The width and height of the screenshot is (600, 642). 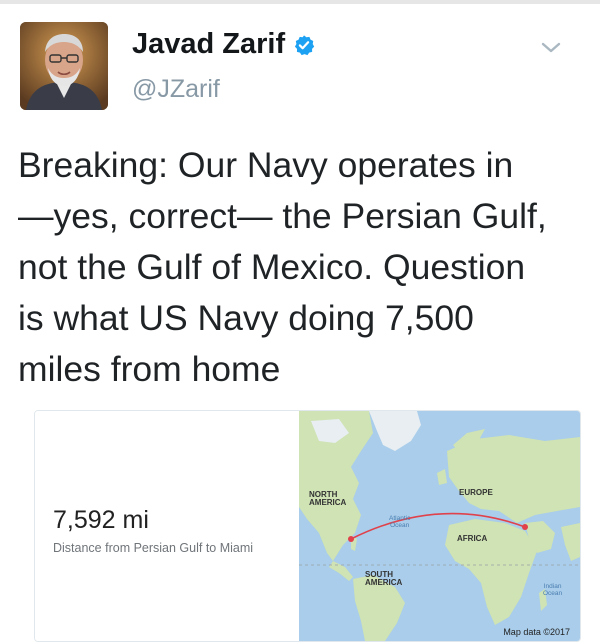 What do you see at coordinates (384, 578) in the screenshot?
I see `map-label-south-america: SOUTH AMERICA` at bounding box center [384, 578].